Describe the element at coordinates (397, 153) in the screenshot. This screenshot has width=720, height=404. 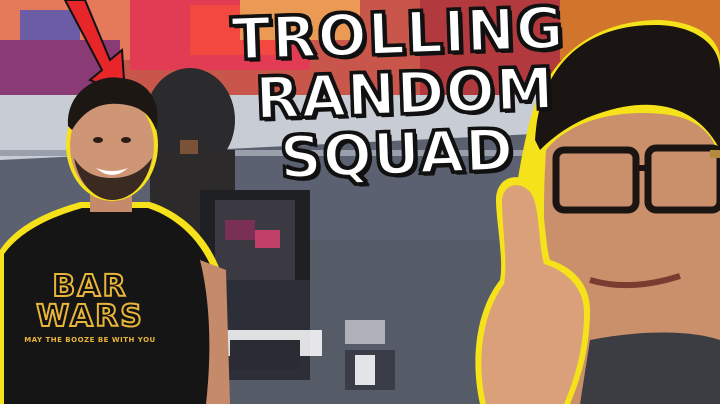
I see `title-line-3: SQUAD` at that location.